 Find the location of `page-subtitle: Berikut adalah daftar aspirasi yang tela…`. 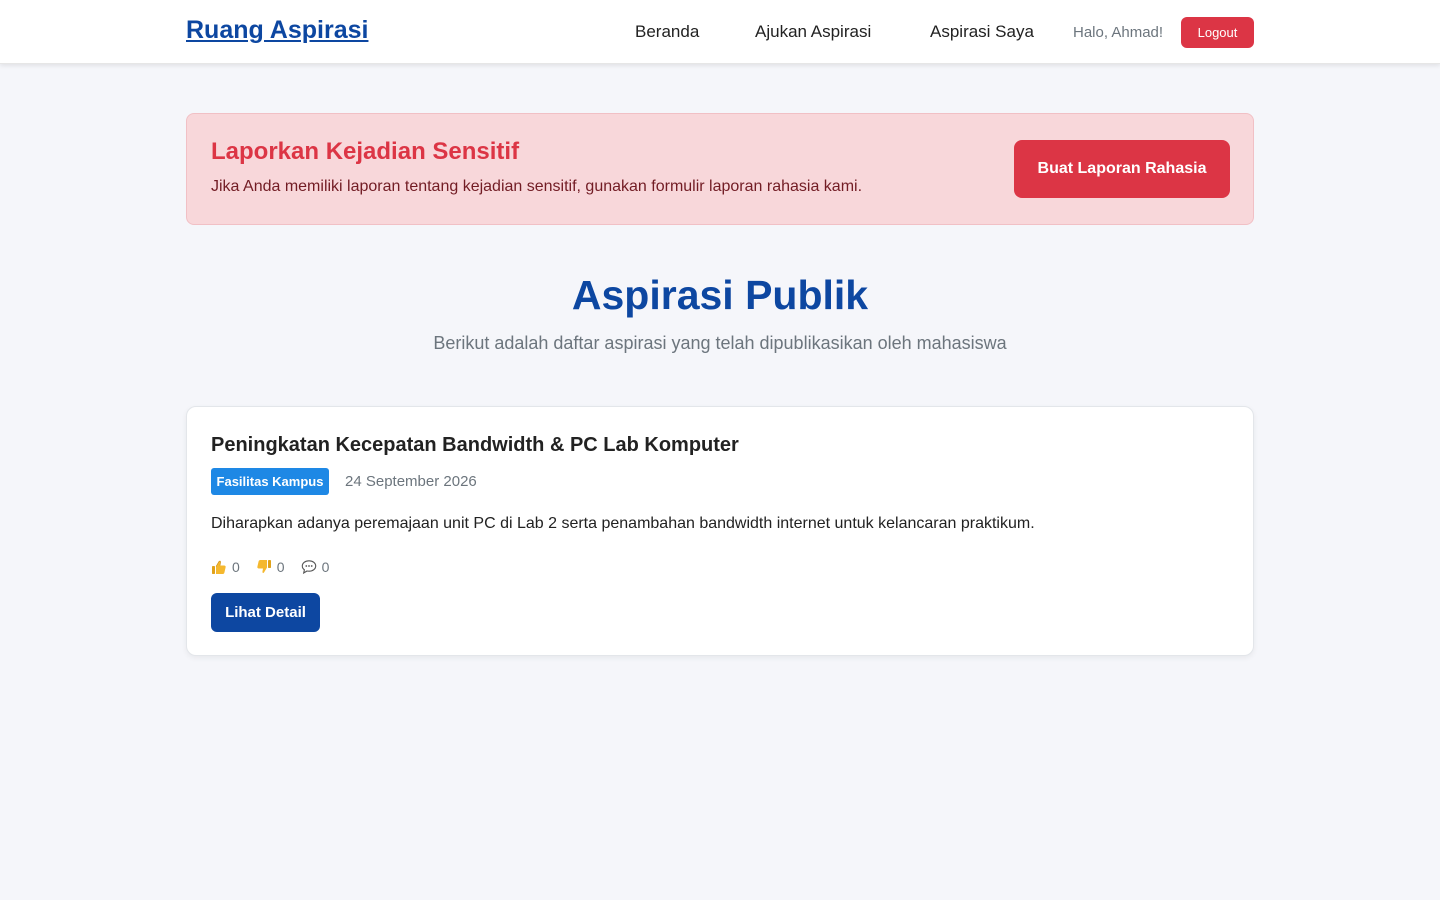

page-subtitle: Berikut adalah daftar aspirasi yang tela… is located at coordinates (720, 343).